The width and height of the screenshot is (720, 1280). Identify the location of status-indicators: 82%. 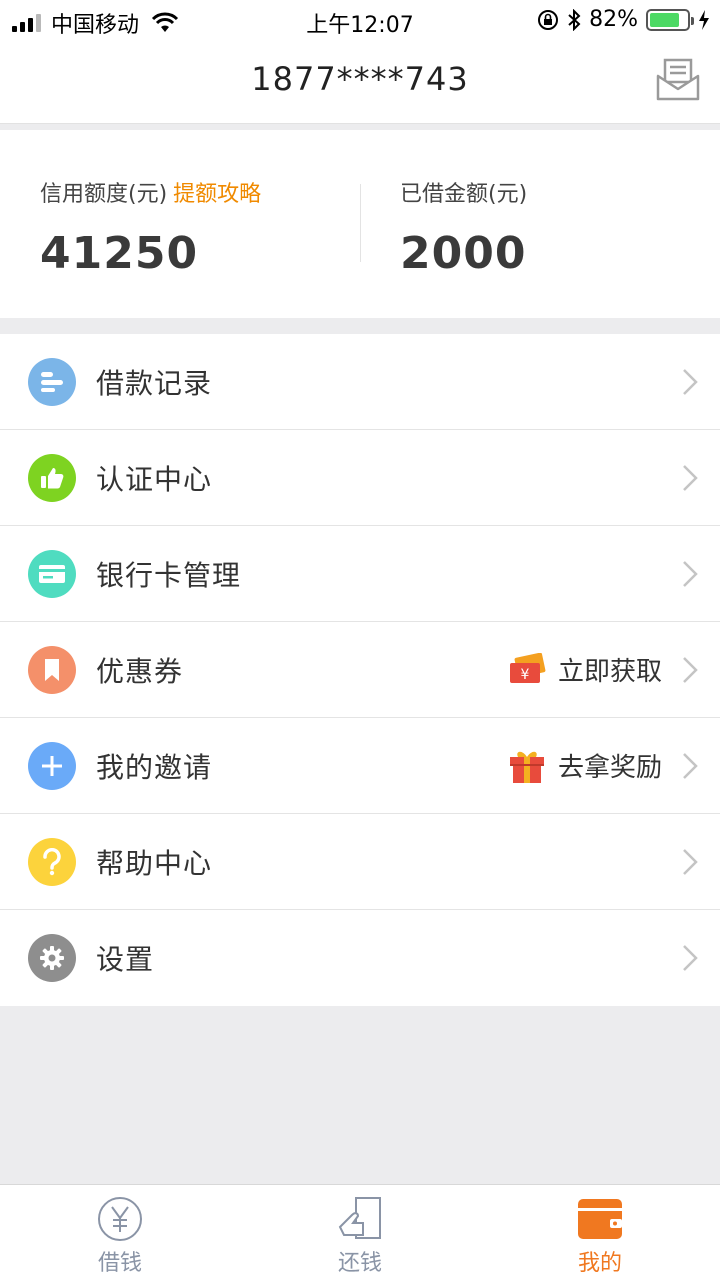
(623, 19).